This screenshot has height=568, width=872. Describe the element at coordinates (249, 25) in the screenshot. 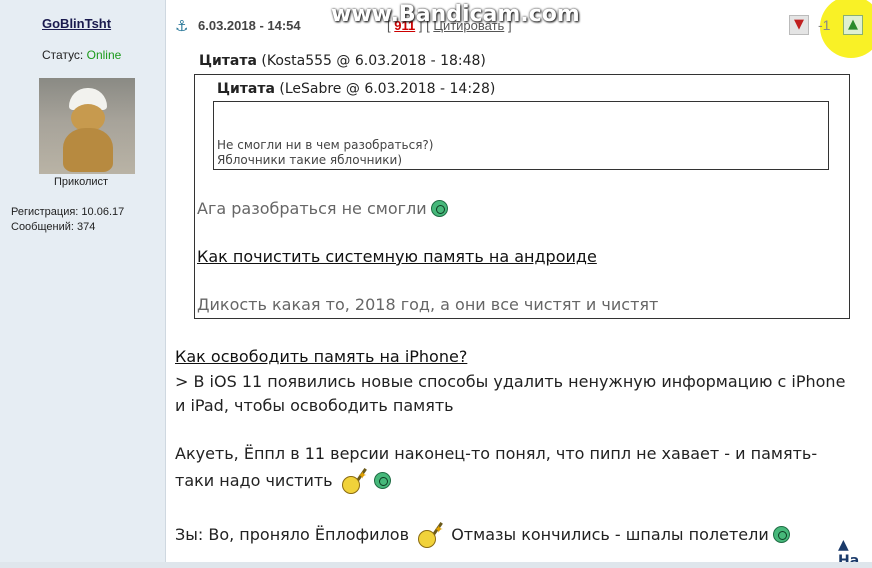

I see `post-date: 6.03.2018 - 14:54` at that location.